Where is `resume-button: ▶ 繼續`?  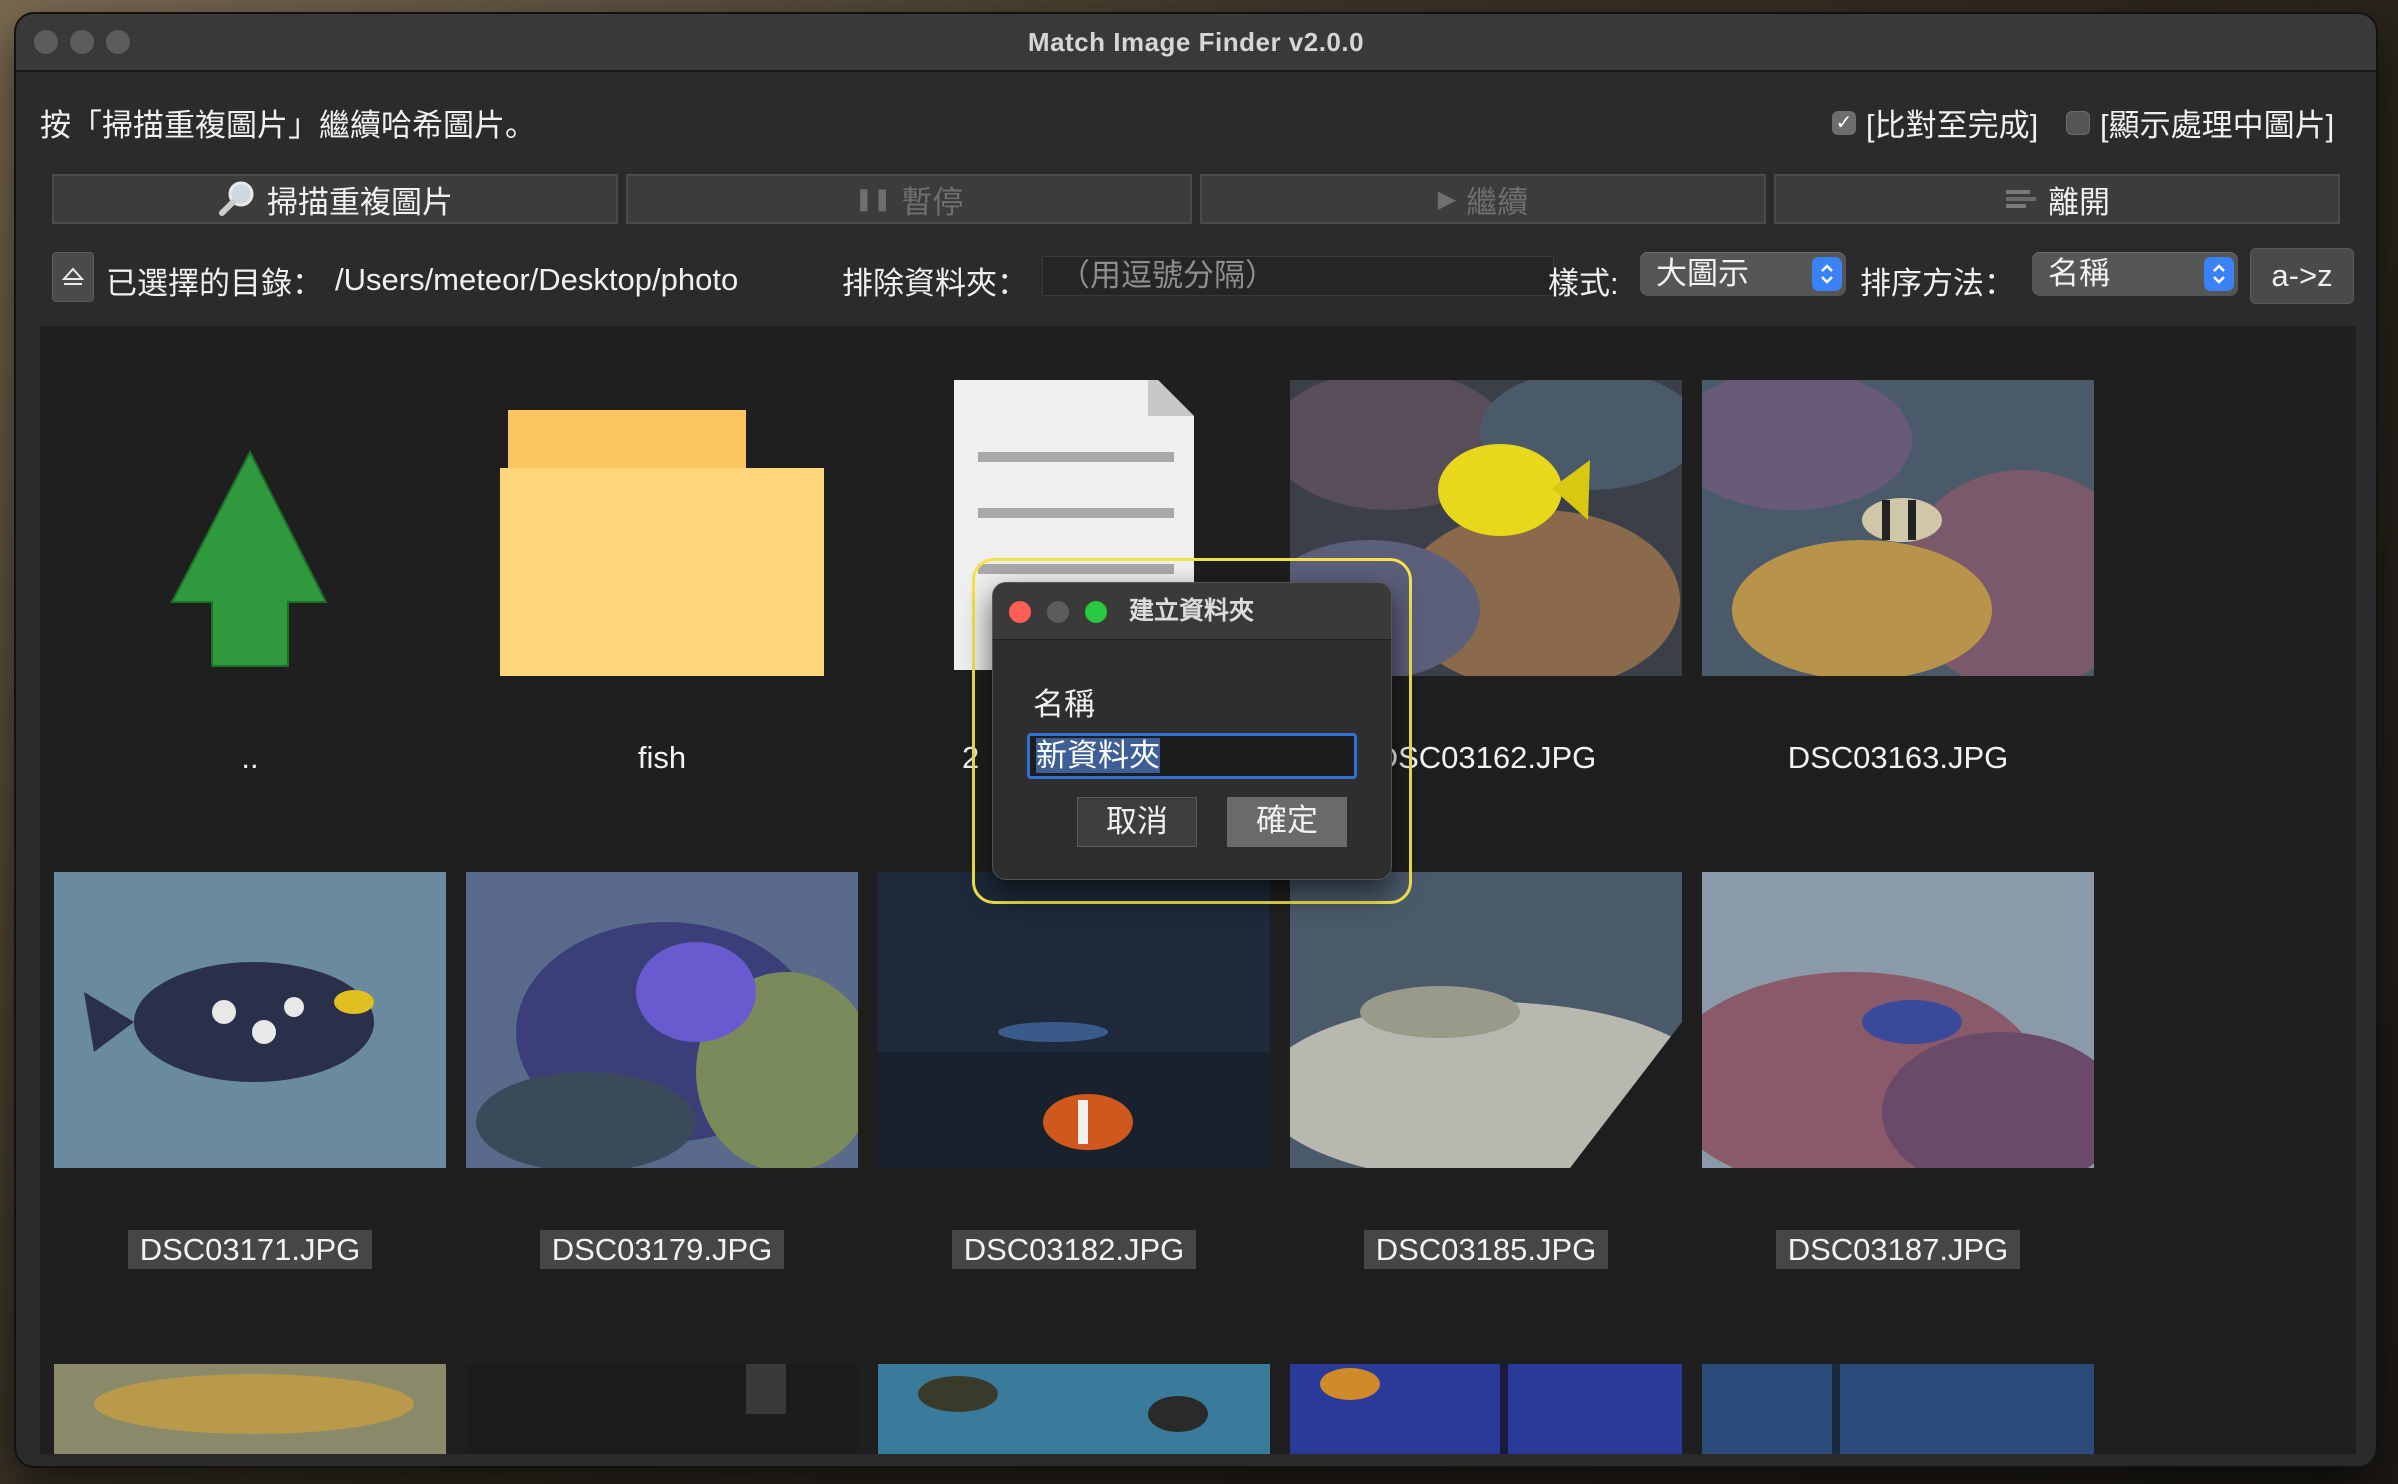 resume-button: ▶ 繼續 is located at coordinates (1483, 199).